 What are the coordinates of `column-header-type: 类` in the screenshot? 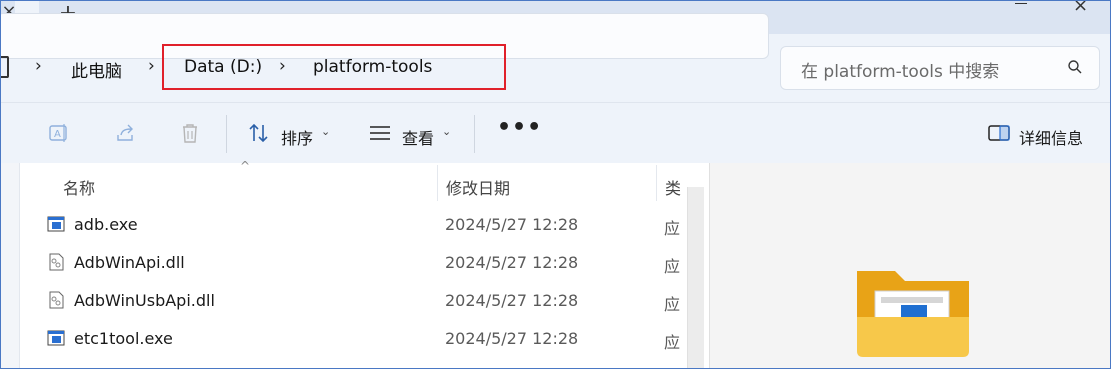 It's located at (673, 187).